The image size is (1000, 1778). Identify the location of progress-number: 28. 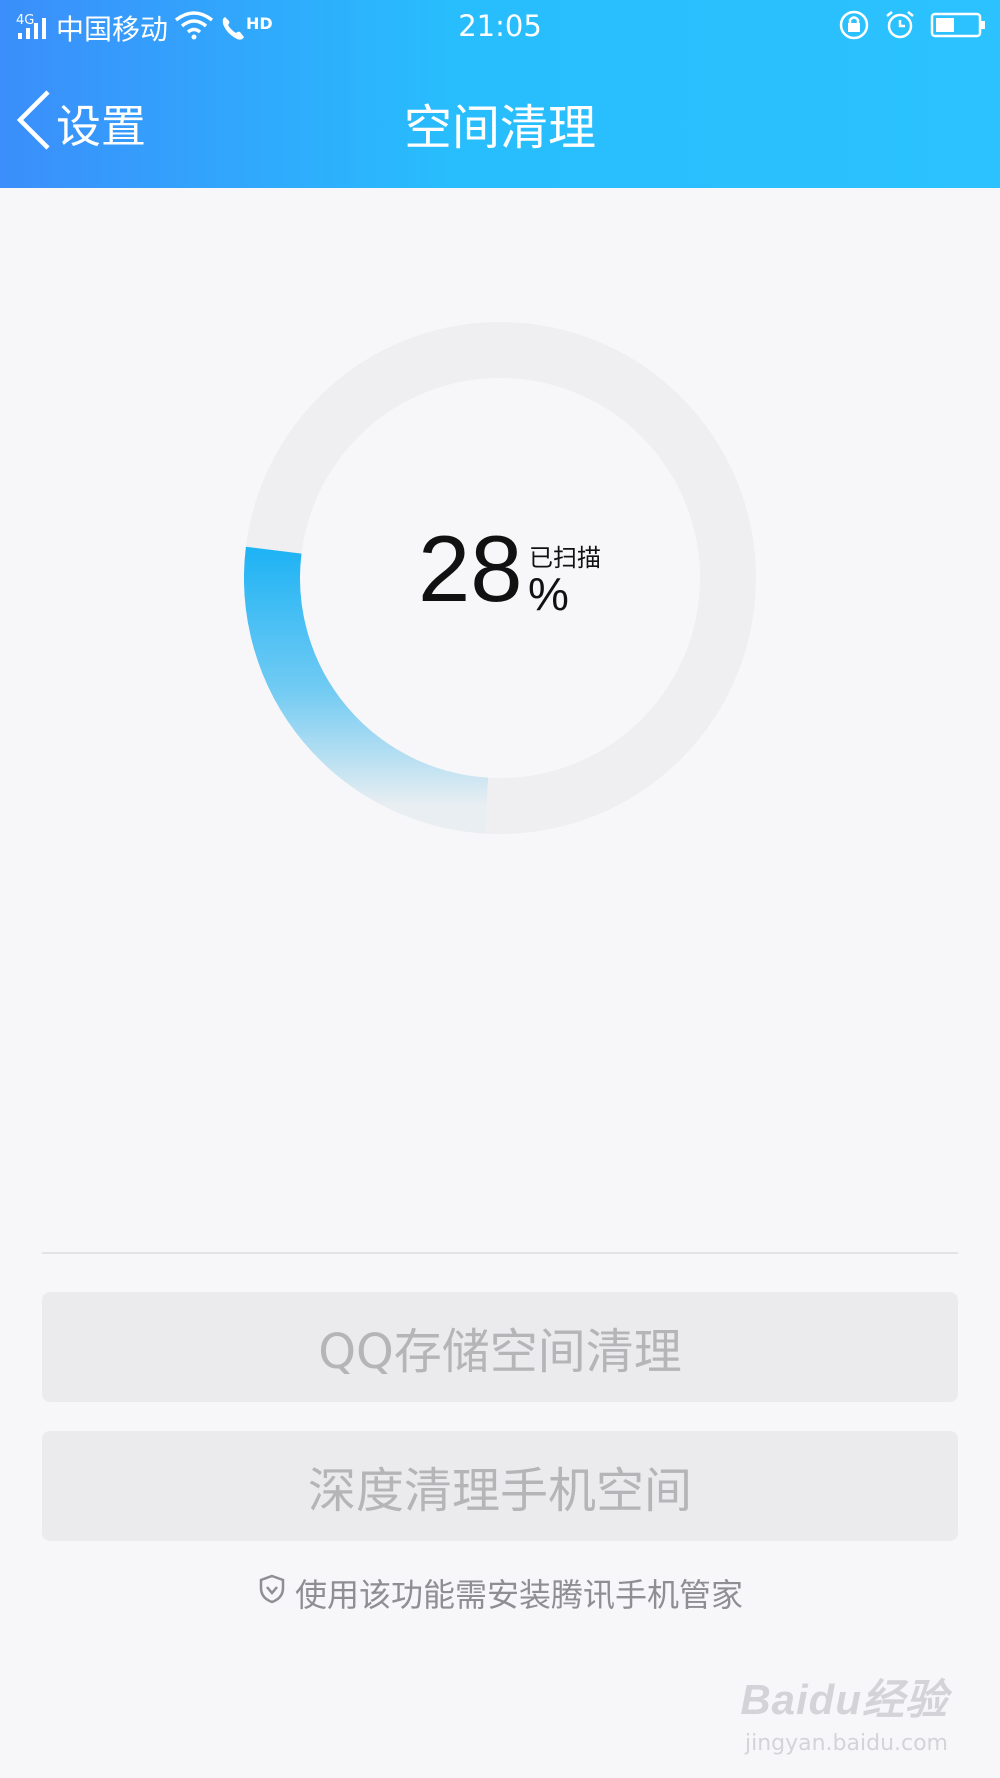
(470, 568).